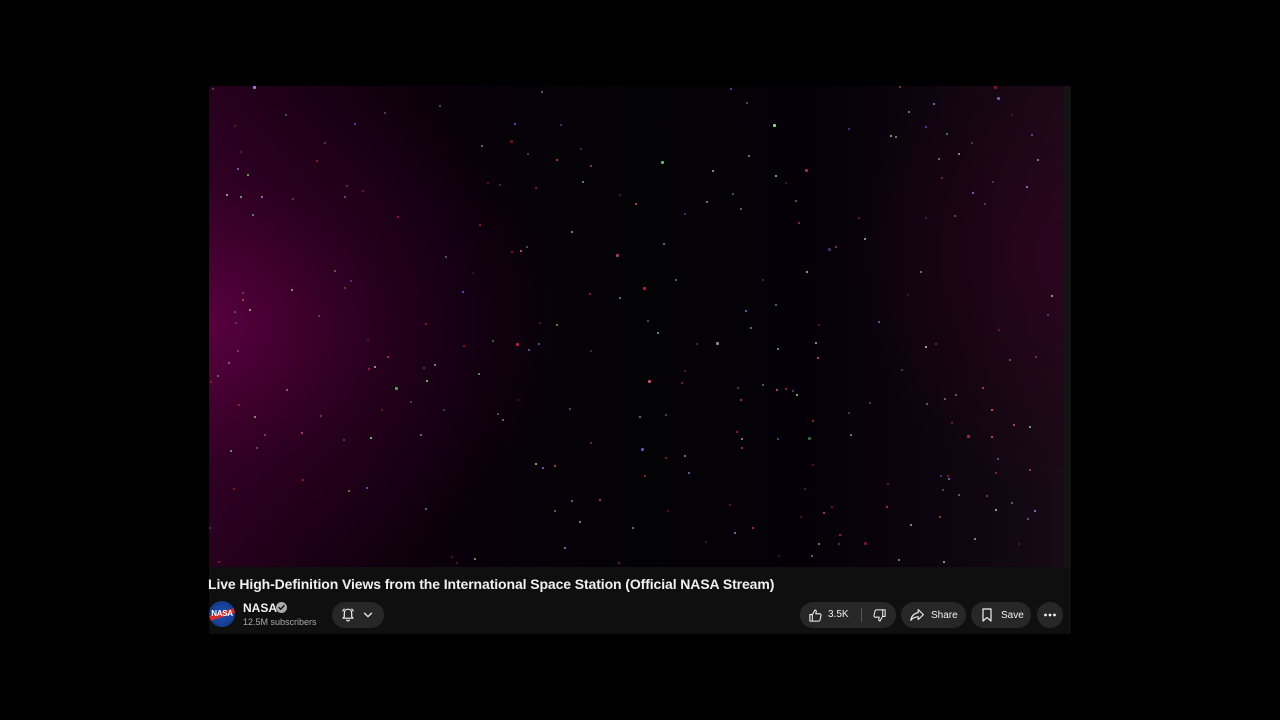 This screenshot has height=720, width=1280. Describe the element at coordinates (222, 614) in the screenshot. I see `channel-avatar: NASA` at that location.